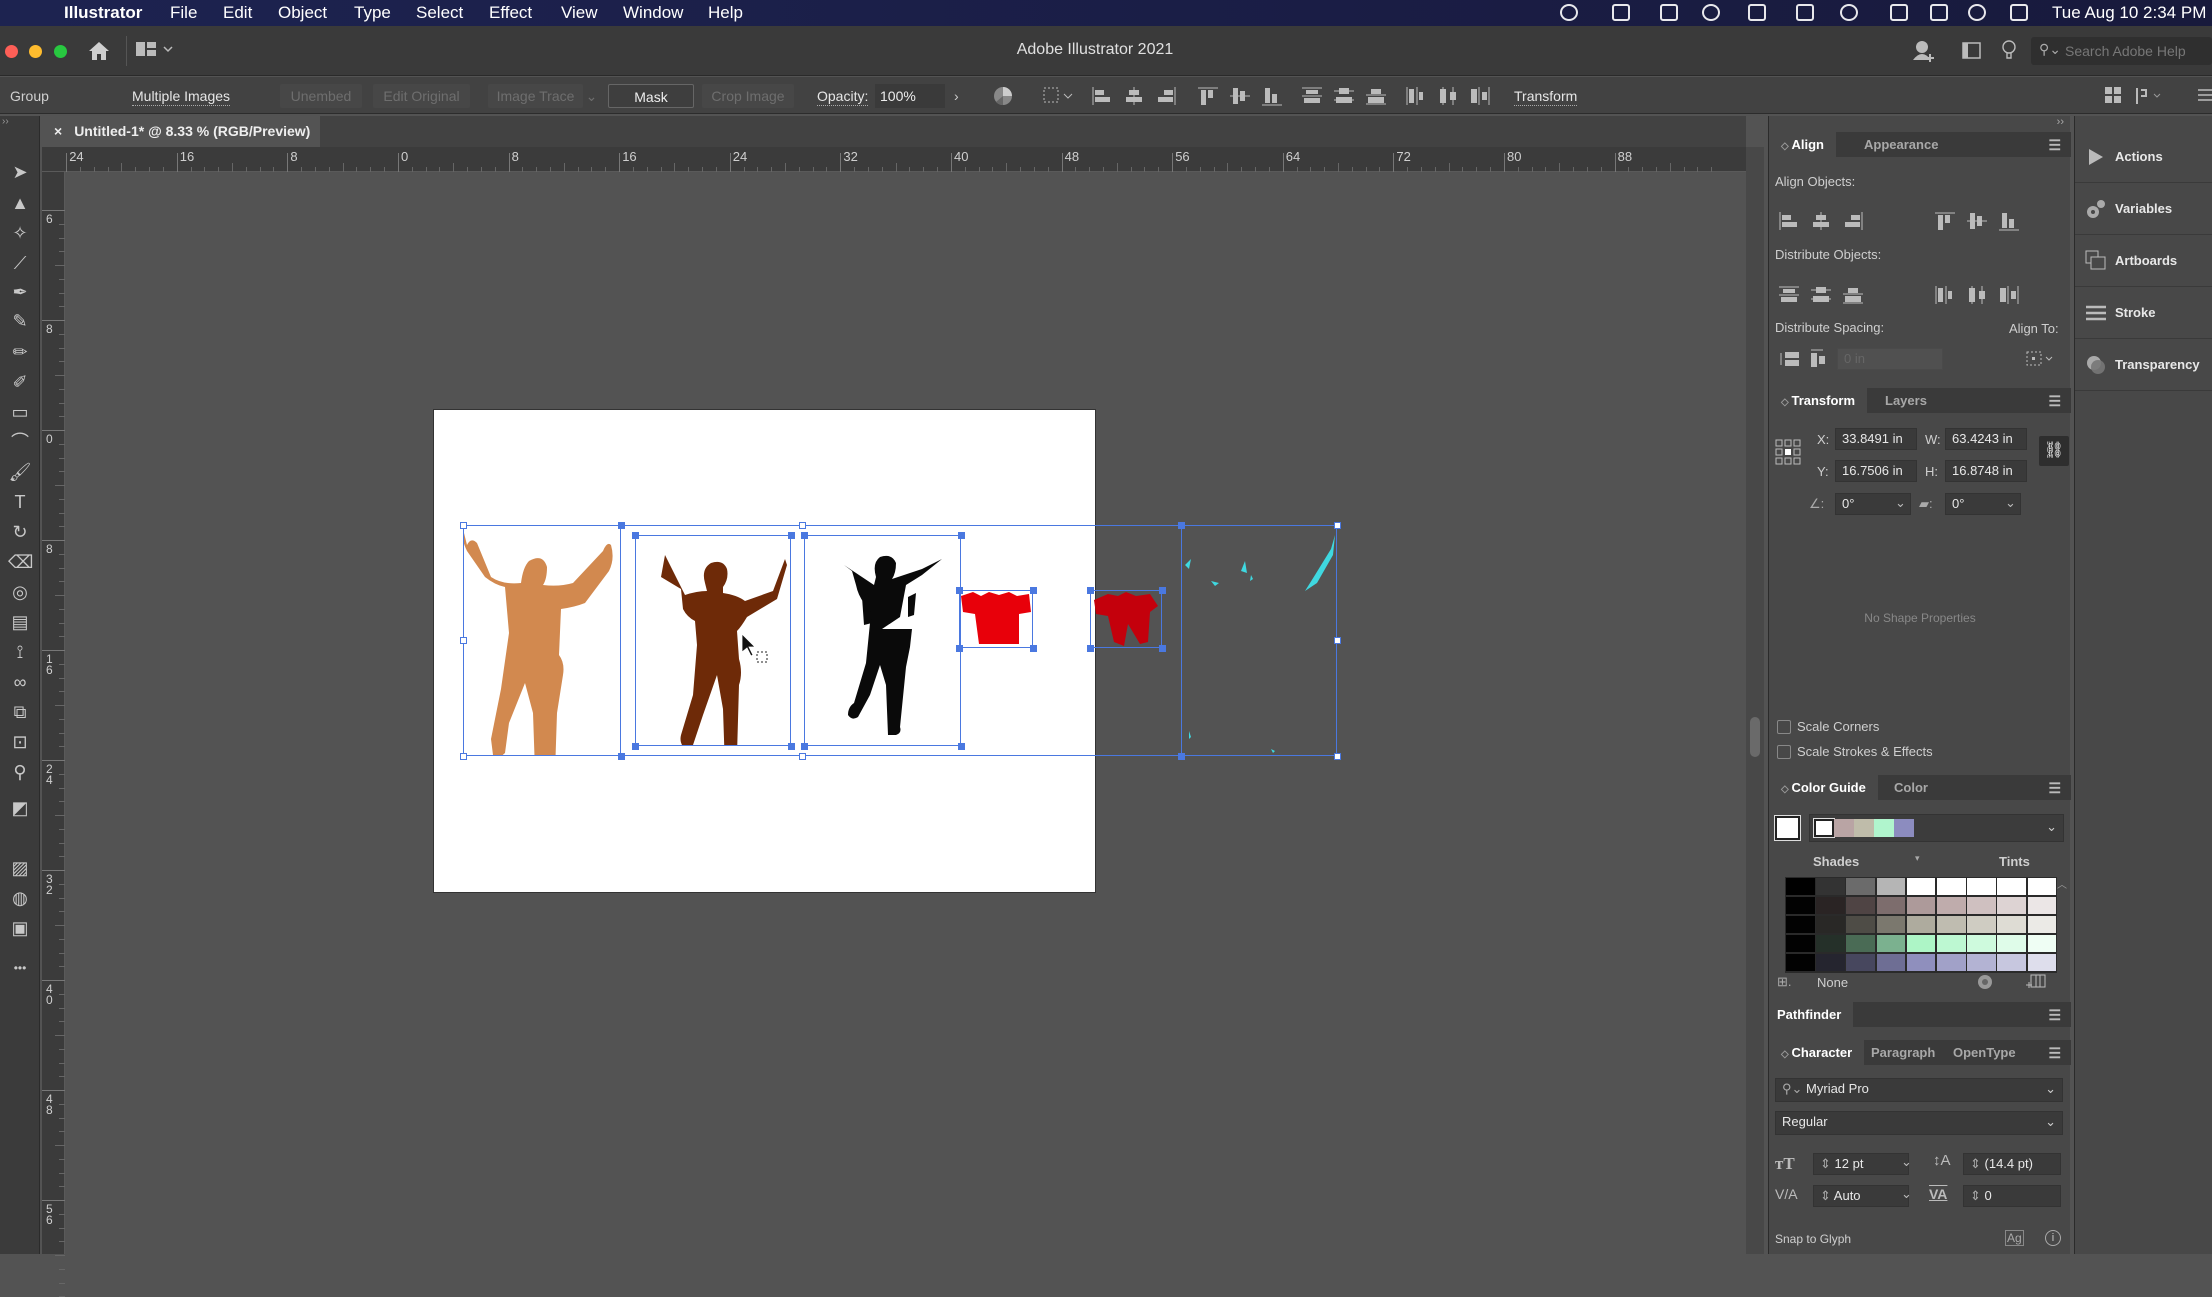  What do you see at coordinates (1058, 96) in the screenshot?
I see `align-to-selection-icon` at bounding box center [1058, 96].